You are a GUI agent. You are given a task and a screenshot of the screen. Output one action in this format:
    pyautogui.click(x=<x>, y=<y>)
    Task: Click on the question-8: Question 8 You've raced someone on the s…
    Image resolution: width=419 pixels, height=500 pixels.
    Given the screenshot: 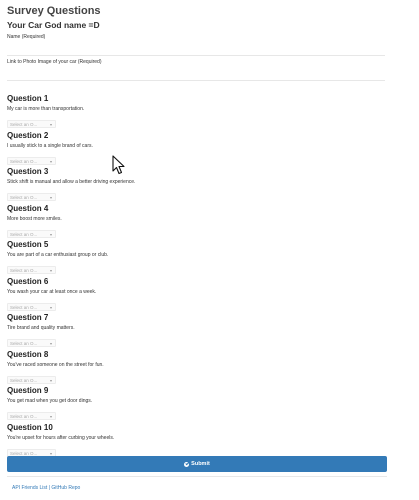 What is the action you would take?
    pyautogui.click(x=197, y=367)
    